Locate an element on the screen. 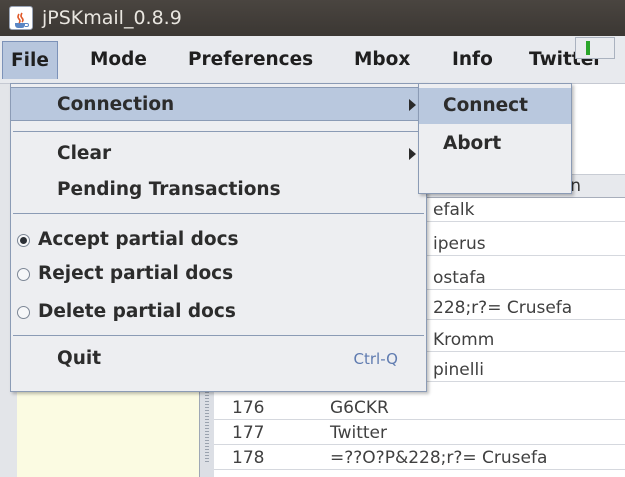 This screenshot has width=625, height=477. row-sender: G6CKR is located at coordinates (359, 408).